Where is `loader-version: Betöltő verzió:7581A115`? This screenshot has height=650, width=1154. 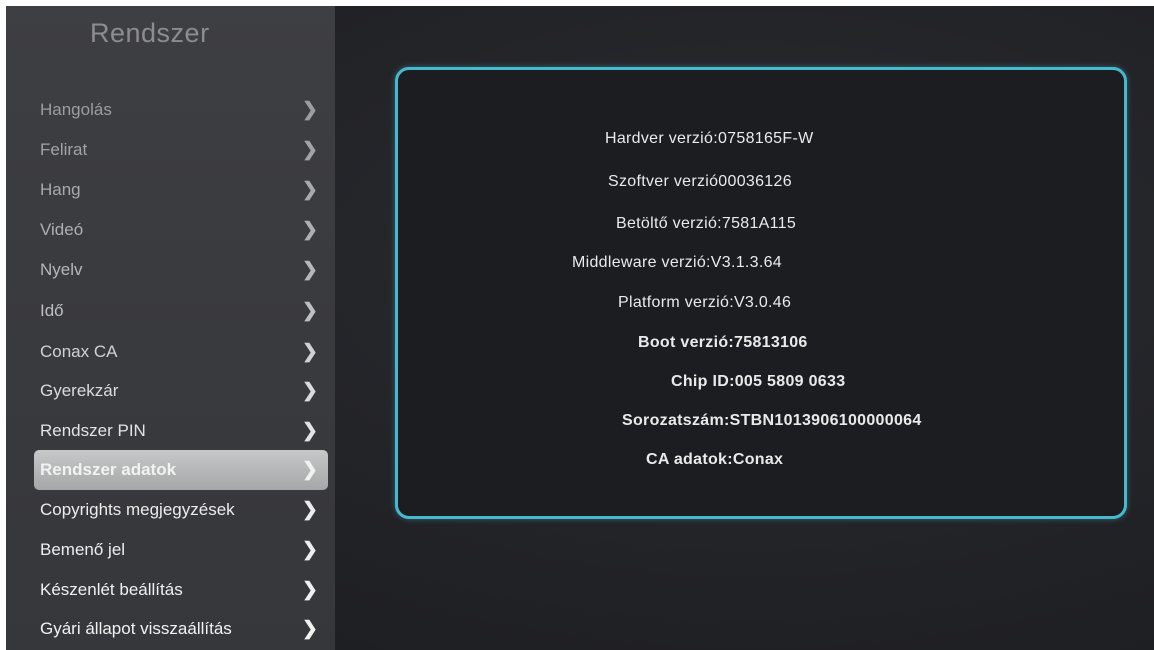
loader-version: Betöltő verzió:7581A115 is located at coordinates (706, 223).